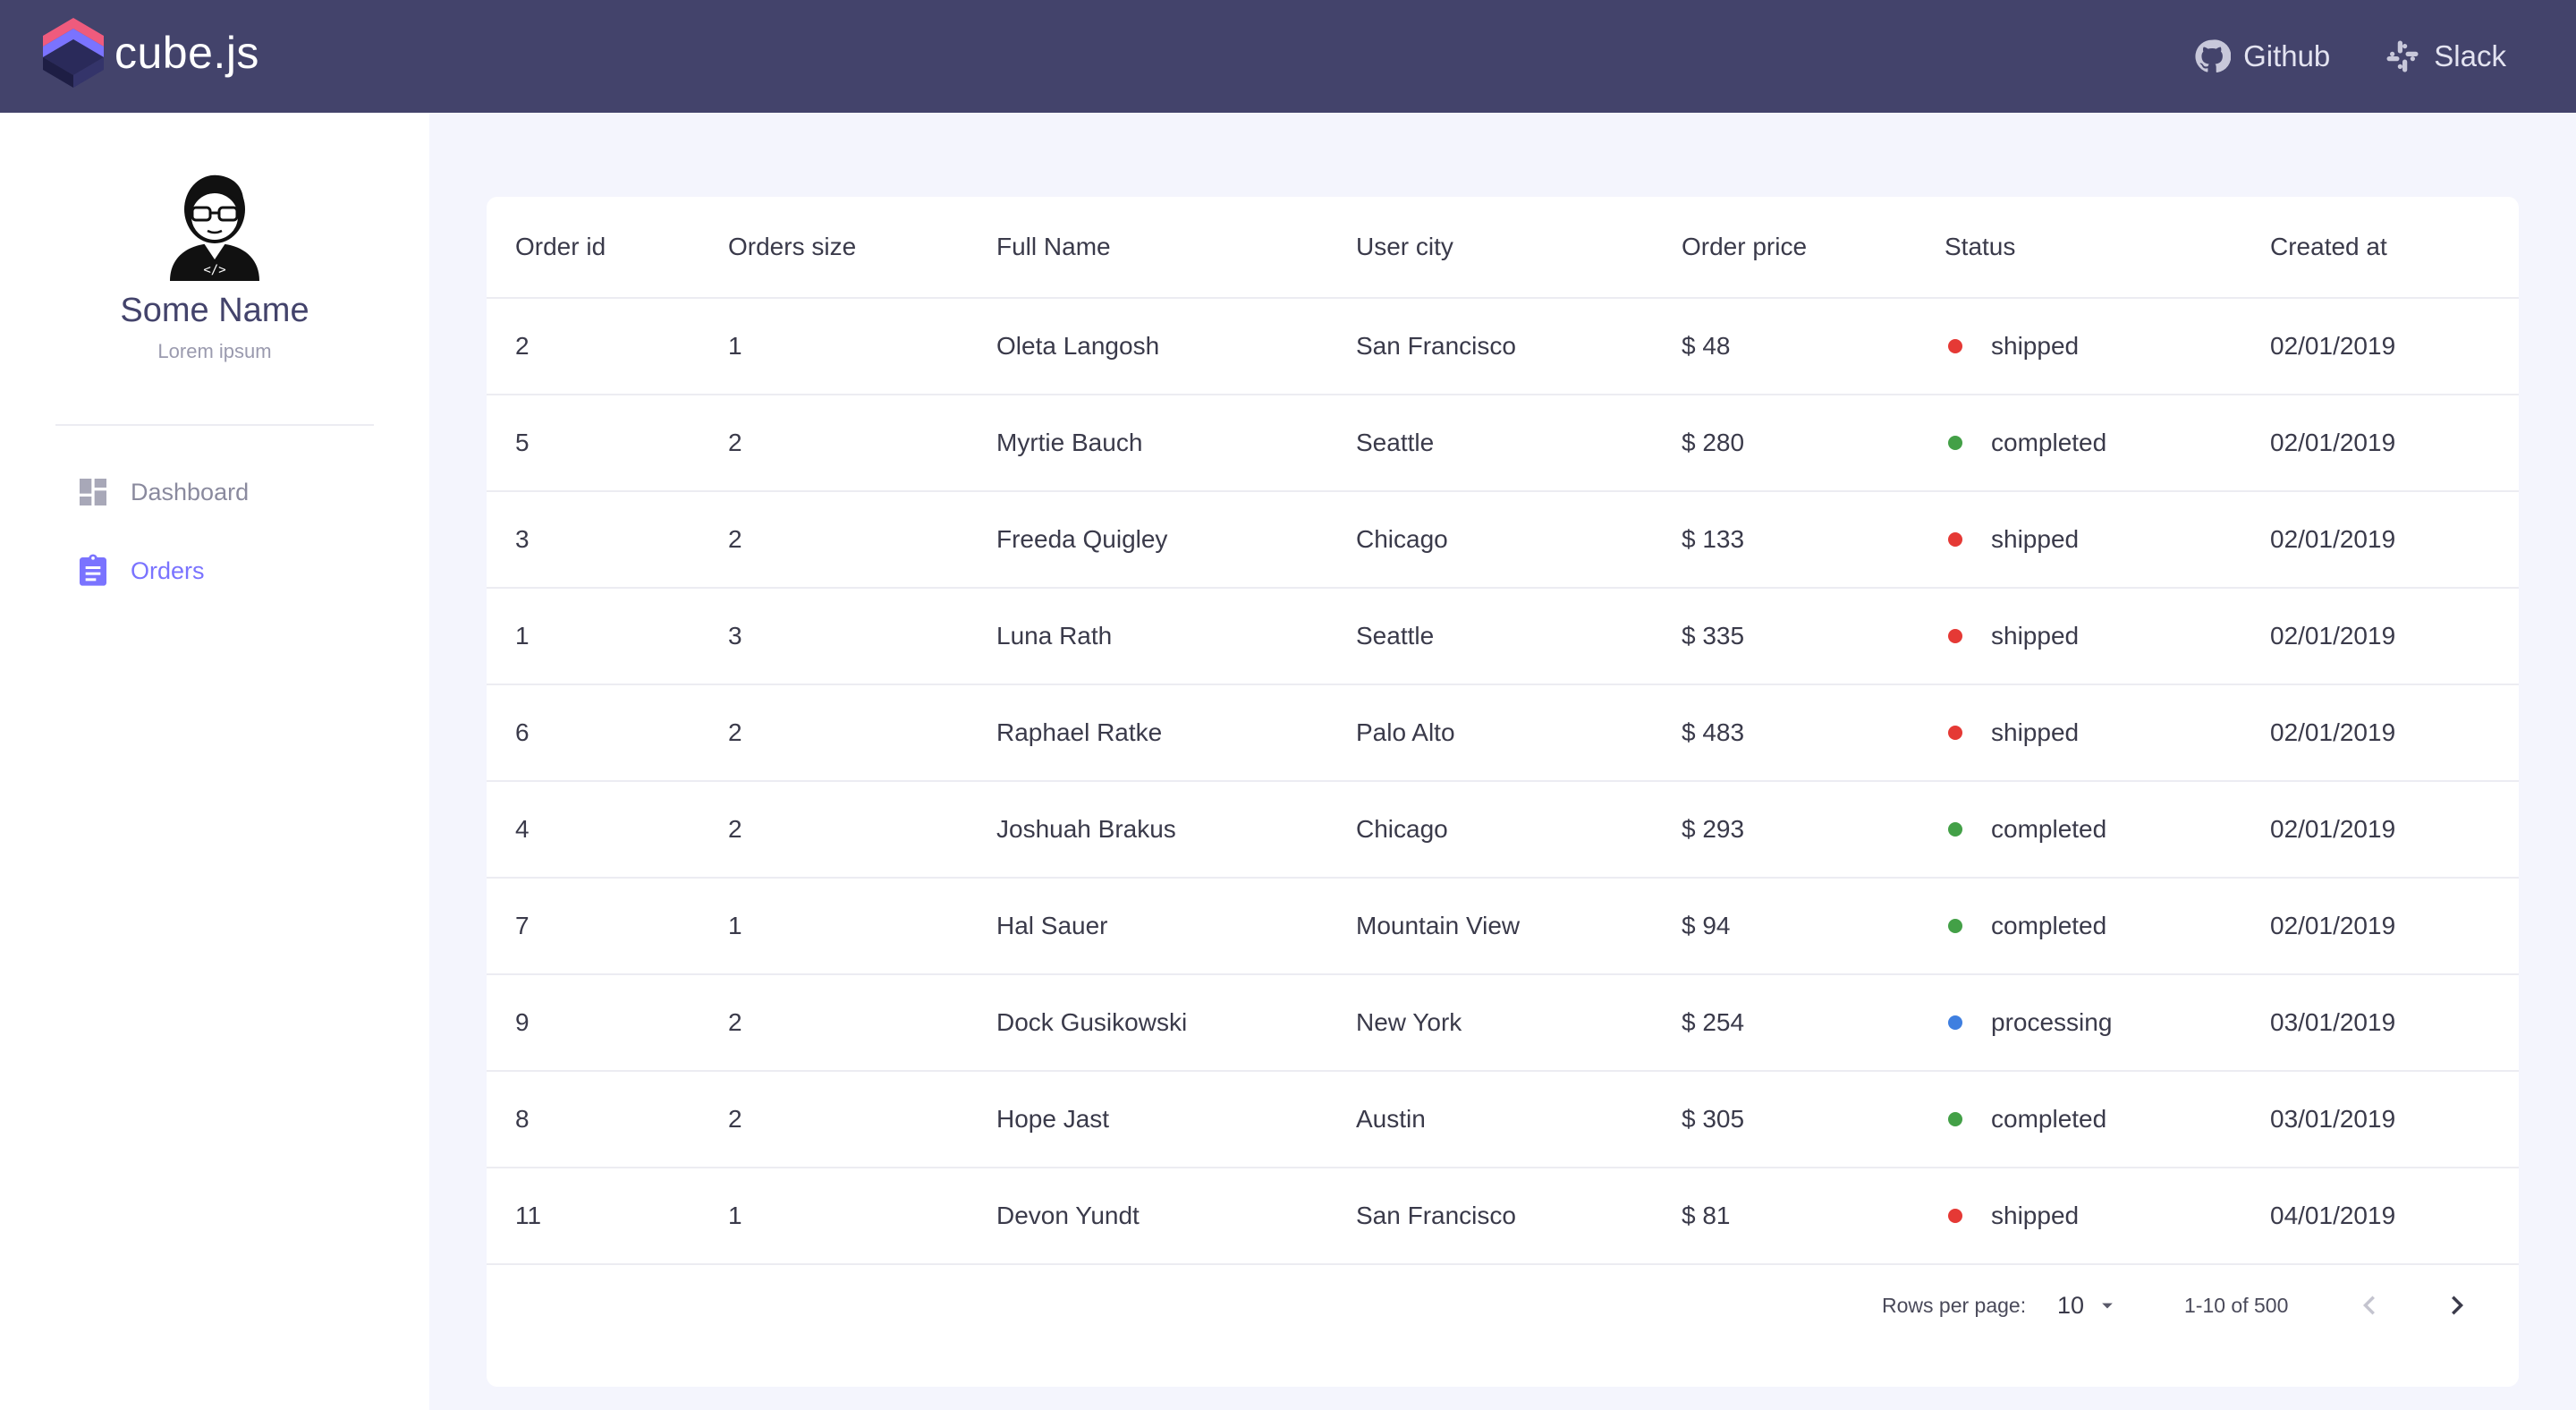 Image resolution: width=2576 pixels, height=1410 pixels. I want to click on dashboard-icon, so click(93, 492).